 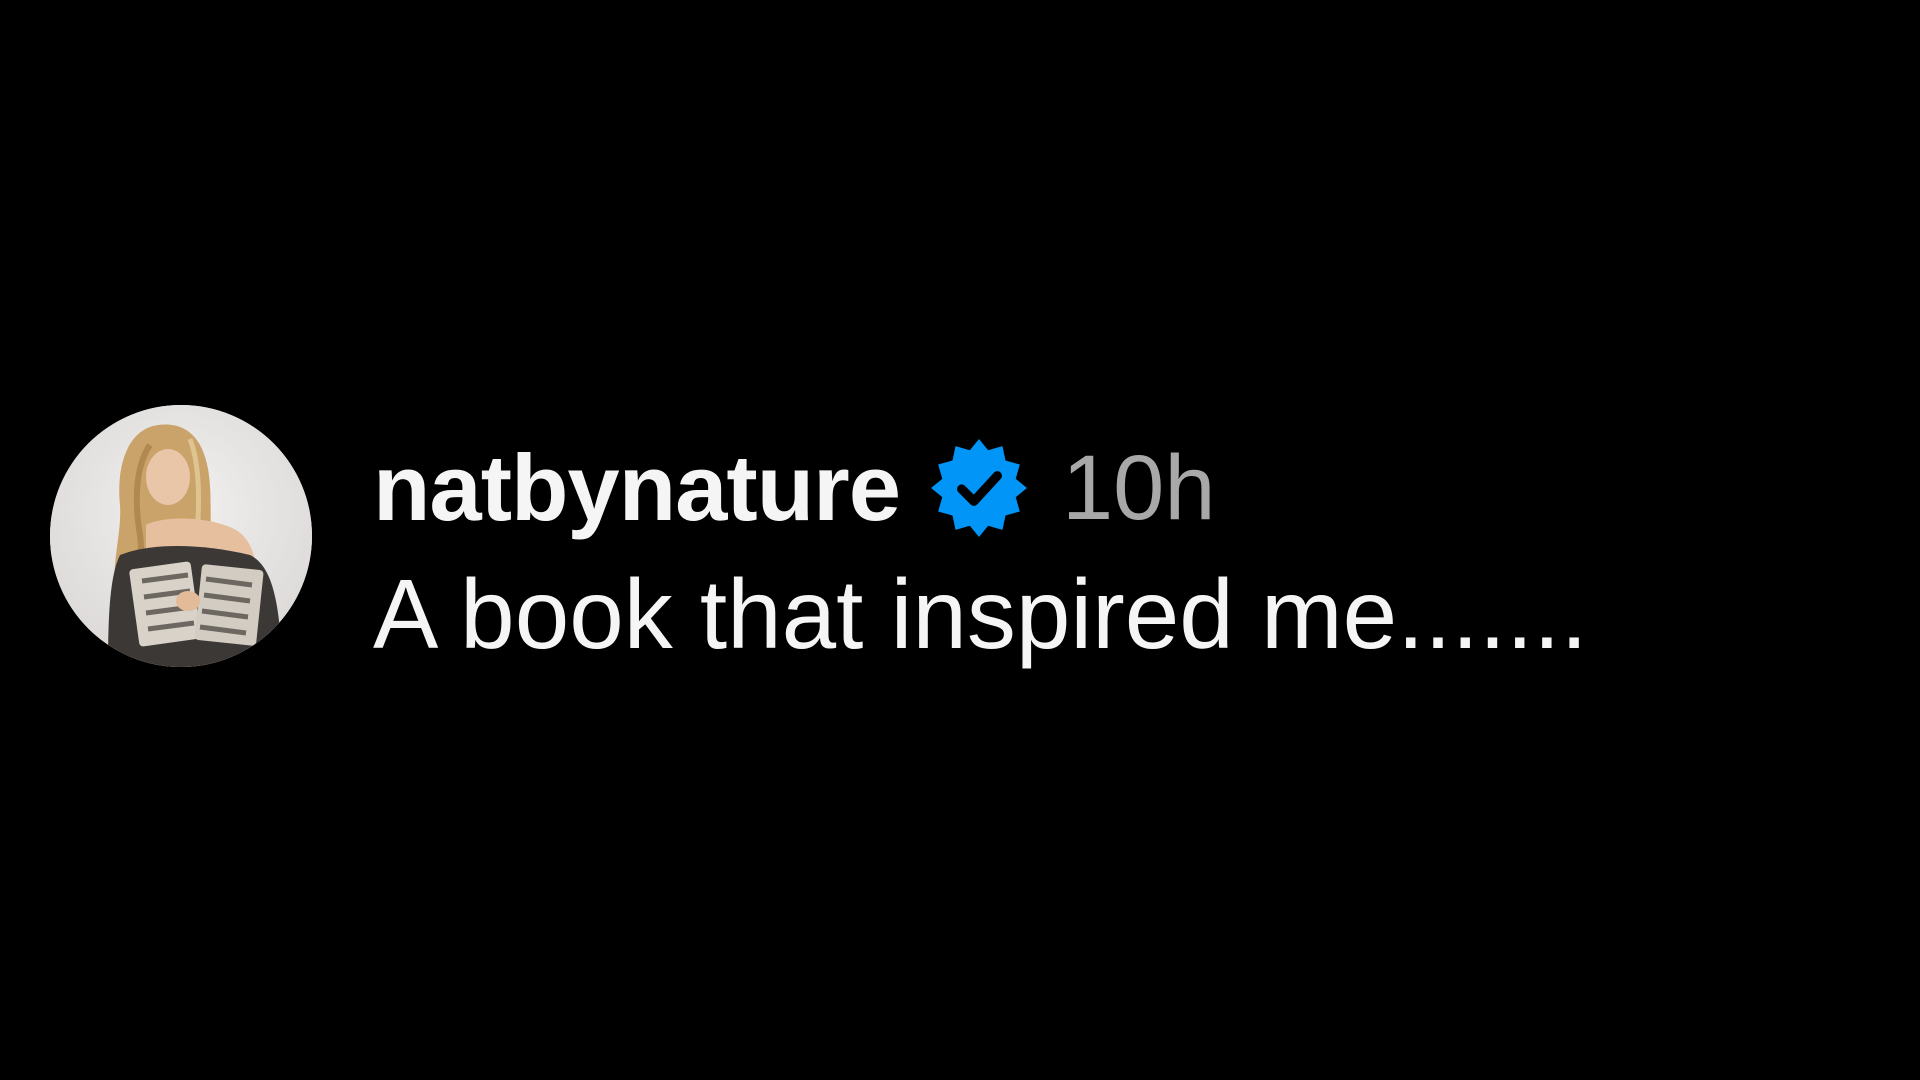 I want to click on verified-check-icon, so click(x=979, y=488).